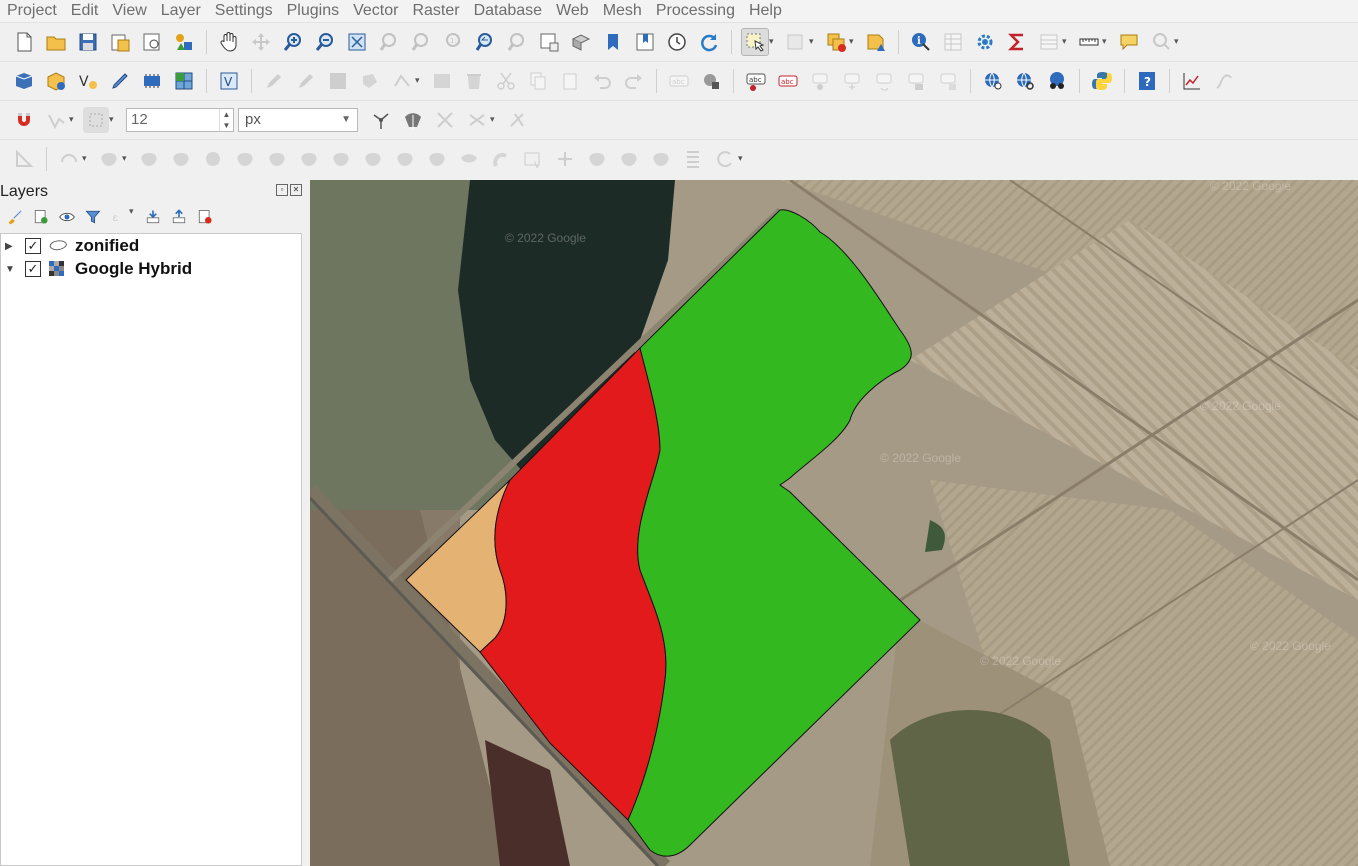 The height and width of the screenshot is (866, 1358). Describe the element at coordinates (293, 42) in the screenshot. I see `zoom-in-button` at that location.